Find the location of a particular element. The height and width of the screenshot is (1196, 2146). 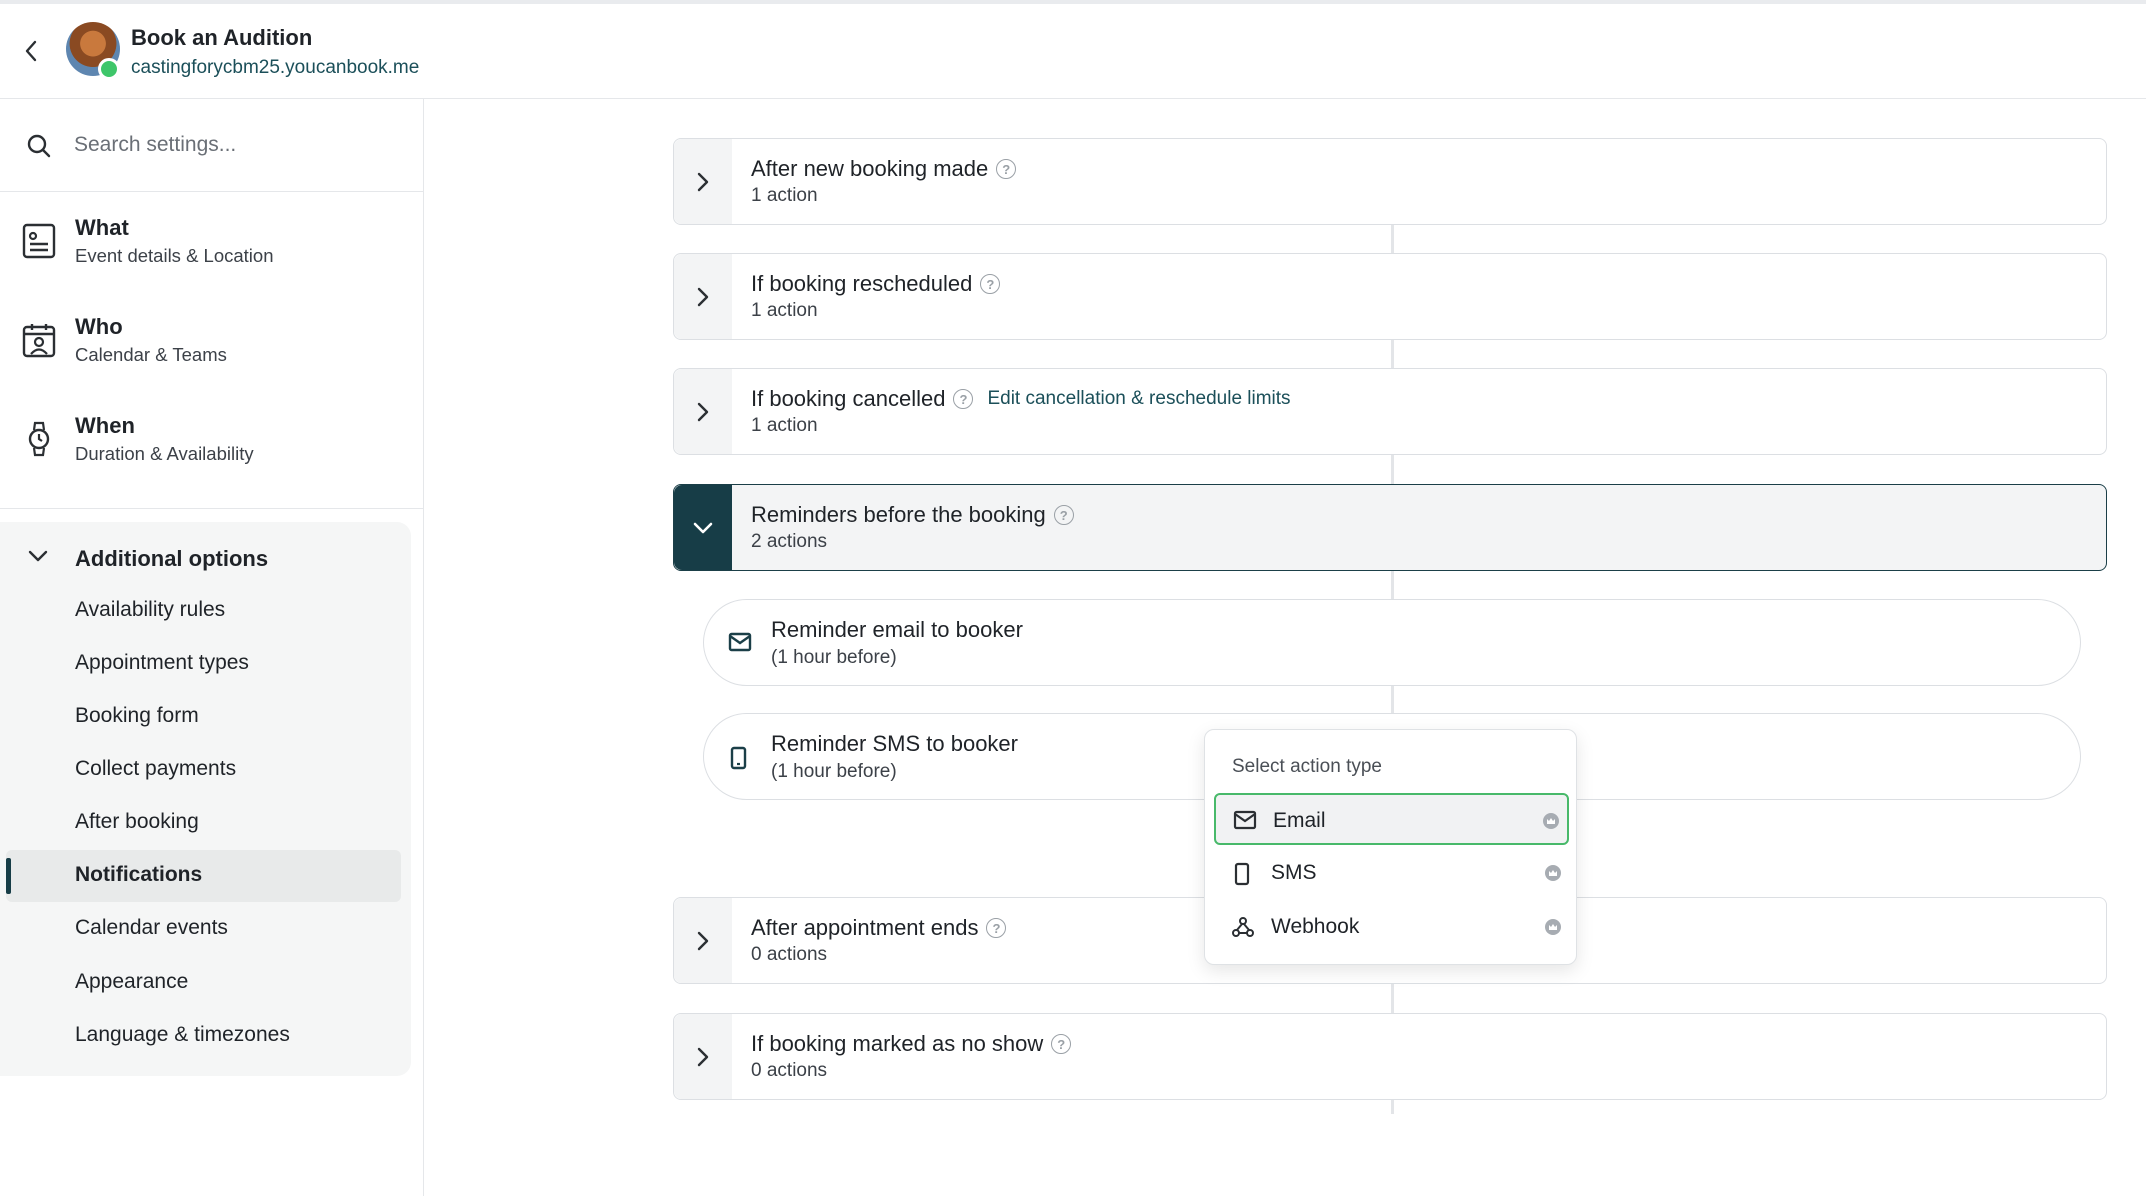

card-booking-rescheduled: If booking rescheduled? 1 action is located at coordinates (1390, 296).